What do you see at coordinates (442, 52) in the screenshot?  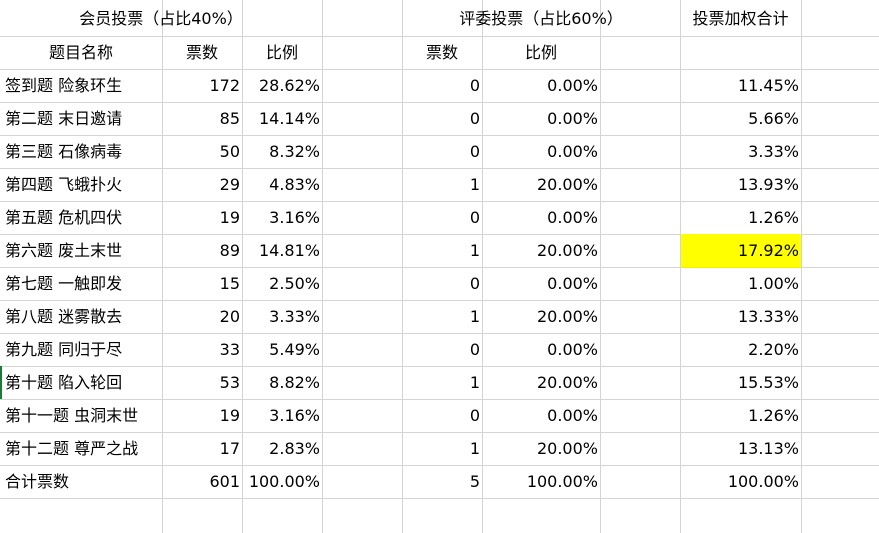 I see `col-header-judge-votes: 票数` at bounding box center [442, 52].